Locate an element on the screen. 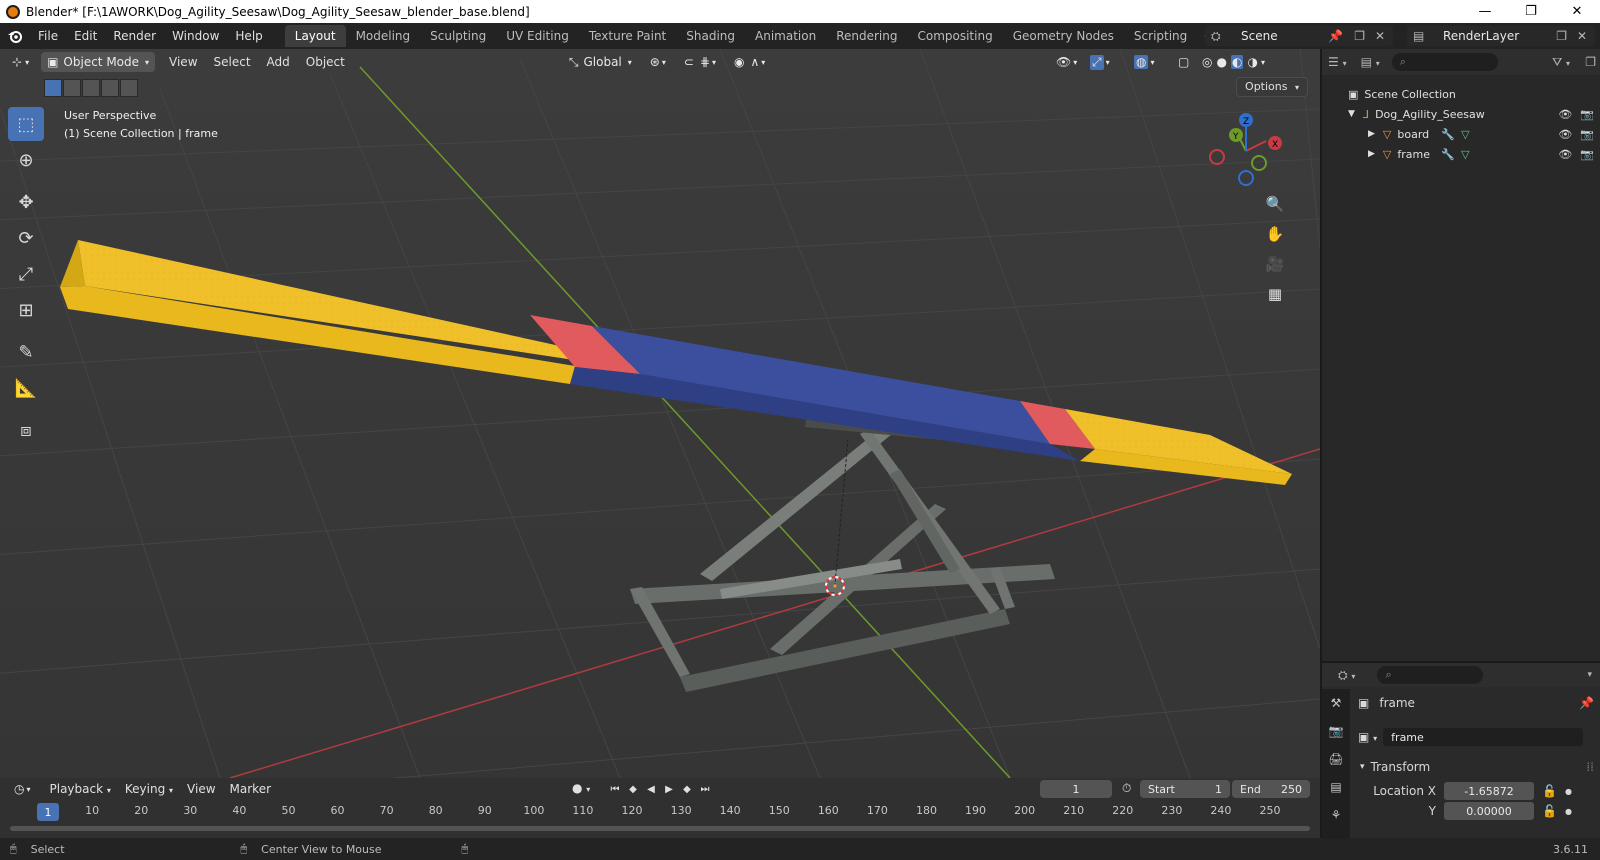  render-layer-selector: ▤ RenderLayer ❐ ✕ is located at coordinates (1501, 36).